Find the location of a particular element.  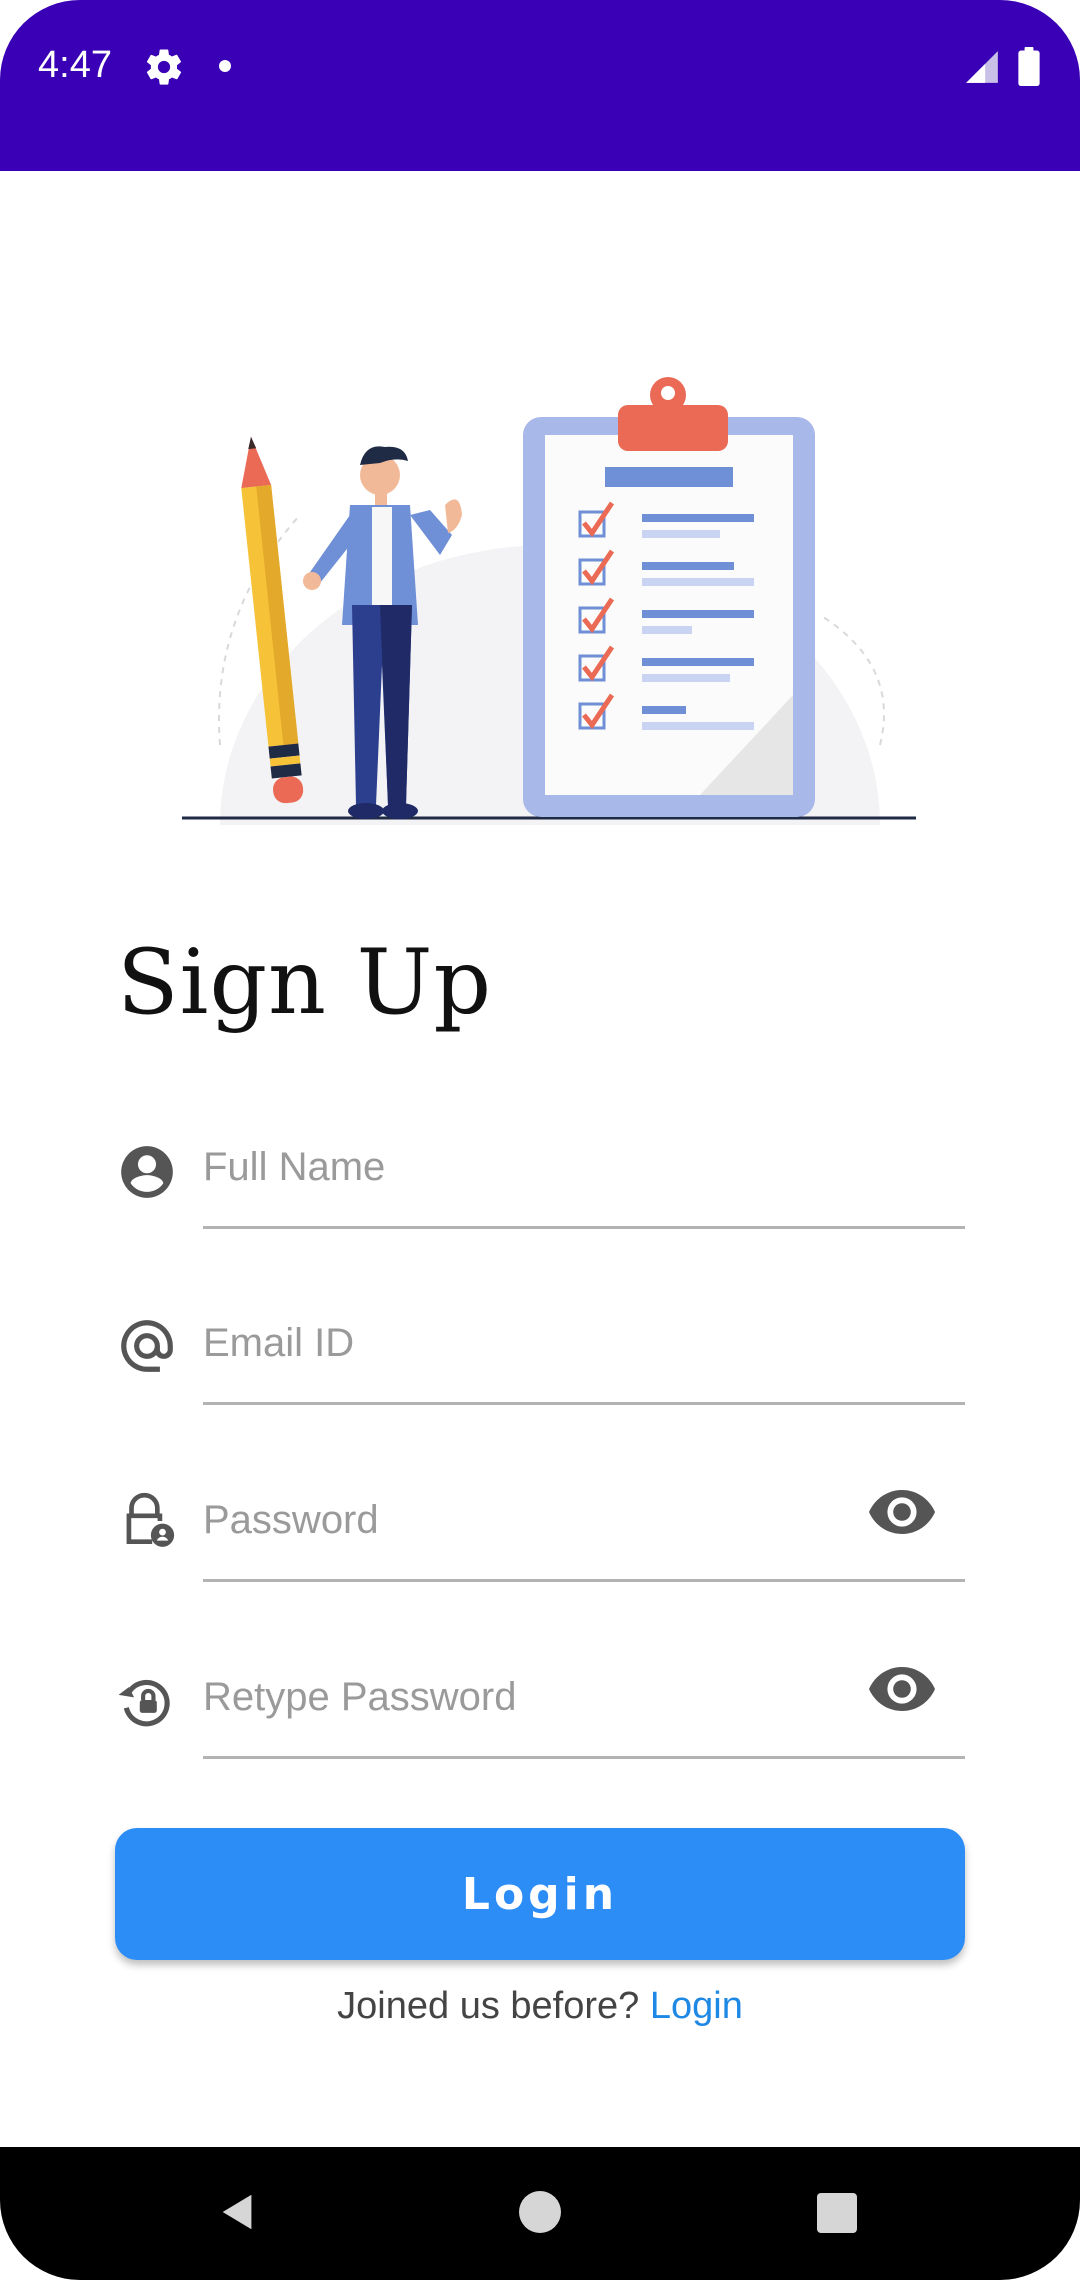

footer-prompt-text: Joined us before? is located at coordinates (493, 2006).